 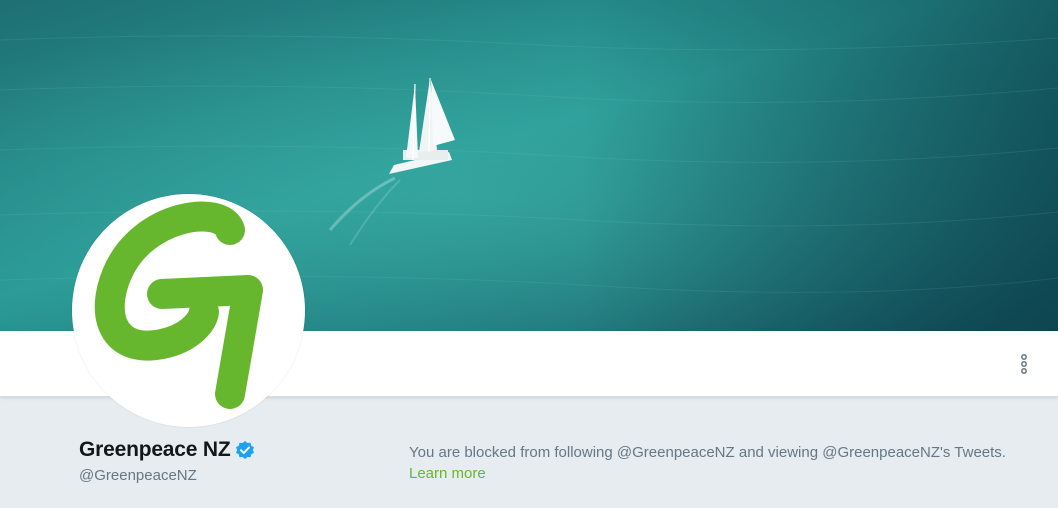 I want to click on more-vertical-icon, so click(x=1024, y=364).